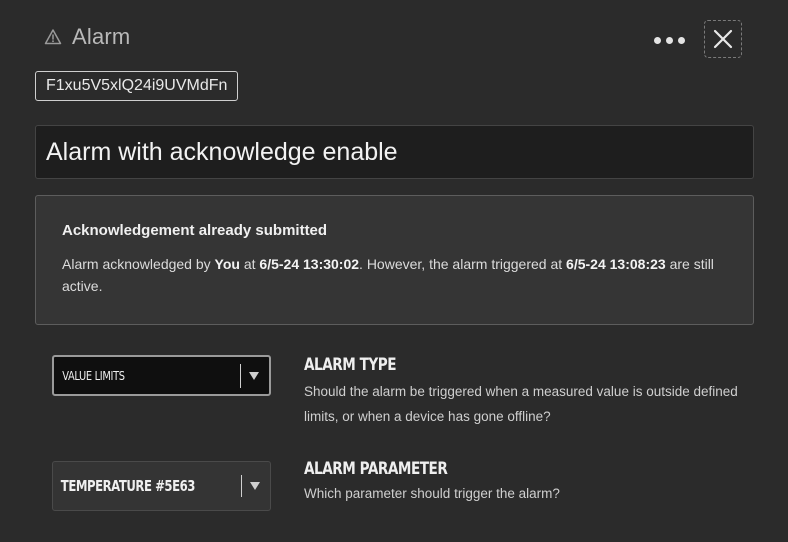 Image resolution: width=788 pixels, height=542 pixels. What do you see at coordinates (376, 469) in the screenshot?
I see `alarm-parameter-label: Alarm parameter` at bounding box center [376, 469].